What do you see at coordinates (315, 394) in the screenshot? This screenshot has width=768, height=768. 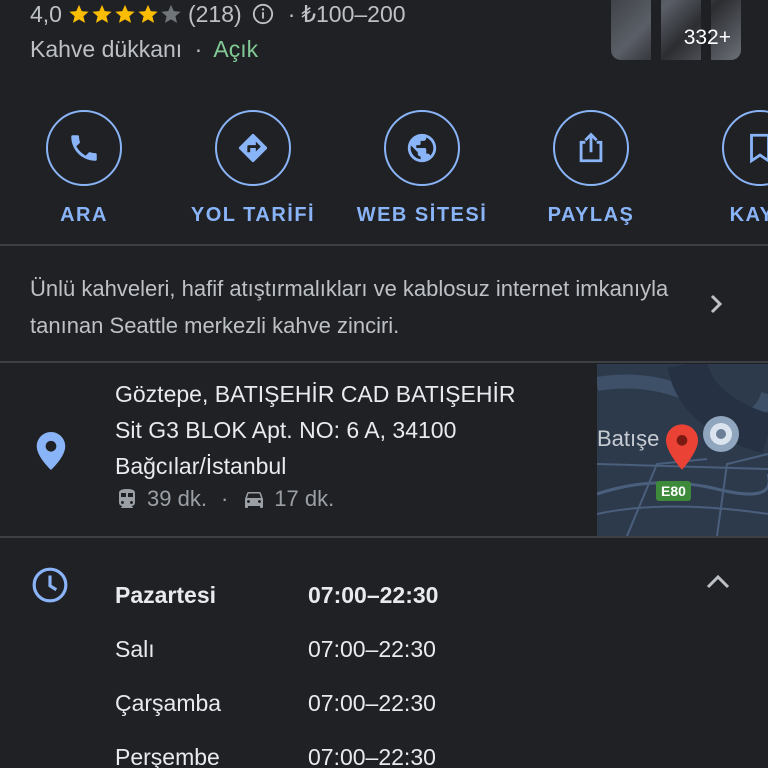 I see `address-line: Göztepe, BATIŞEHİR CAD BATIŞEHİR` at bounding box center [315, 394].